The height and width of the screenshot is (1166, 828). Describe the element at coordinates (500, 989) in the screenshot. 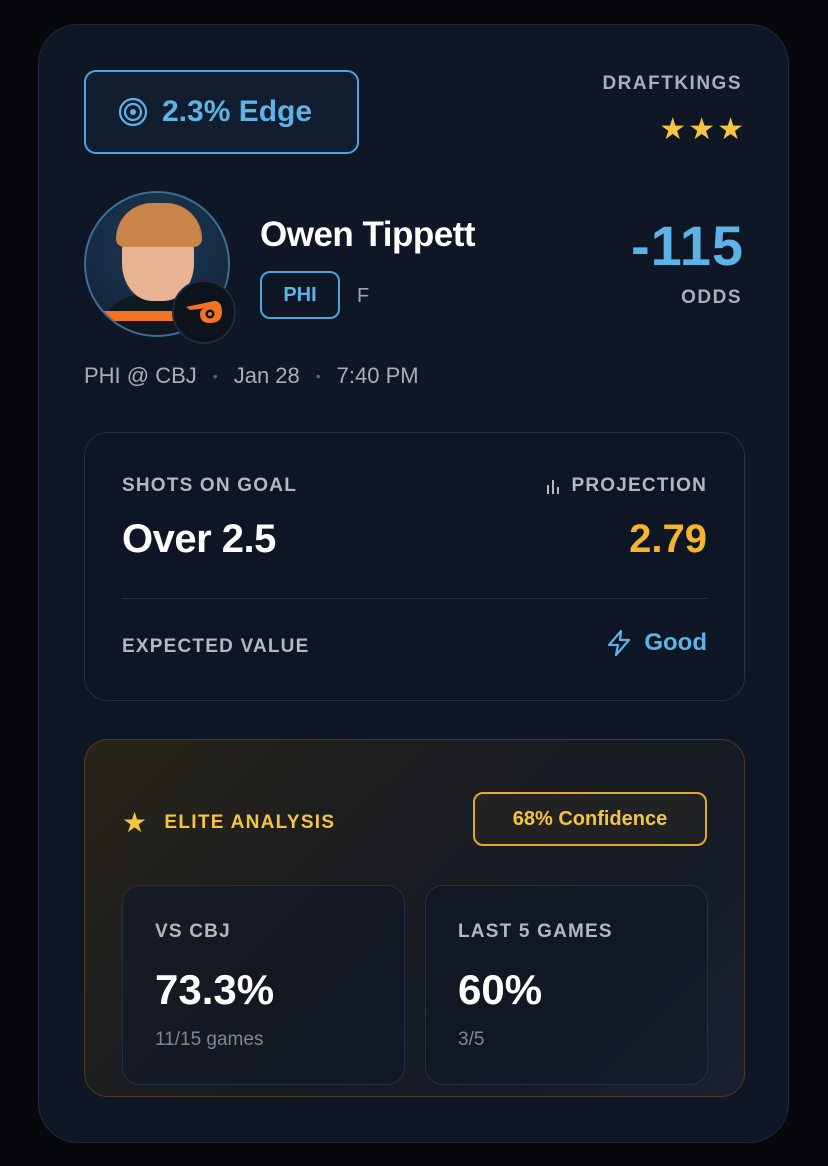

I see `stat-value: 60%` at that location.